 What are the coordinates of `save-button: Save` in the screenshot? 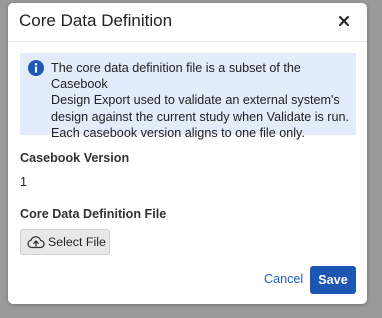 It's located at (333, 280).